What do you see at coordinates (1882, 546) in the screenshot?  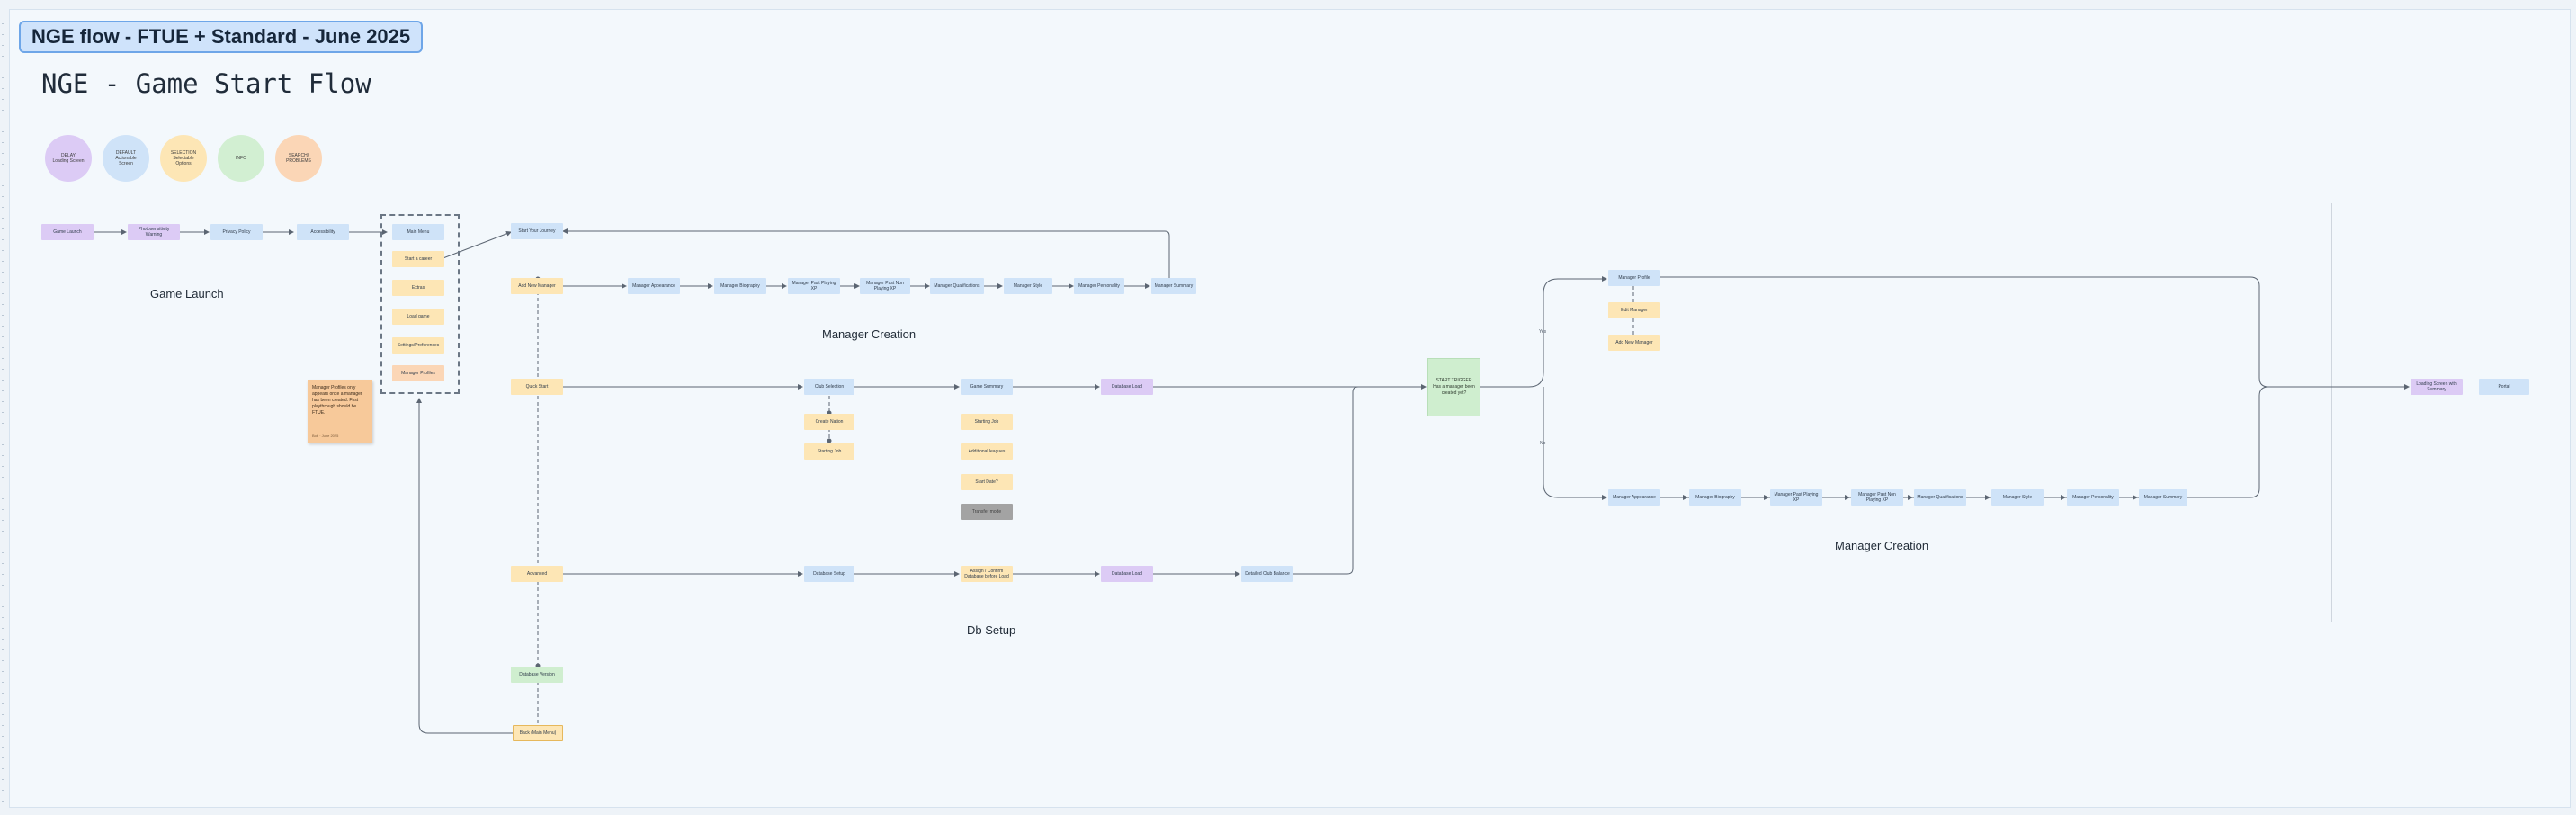 I see `section-label-manager-creation-2: Manager Creation` at bounding box center [1882, 546].